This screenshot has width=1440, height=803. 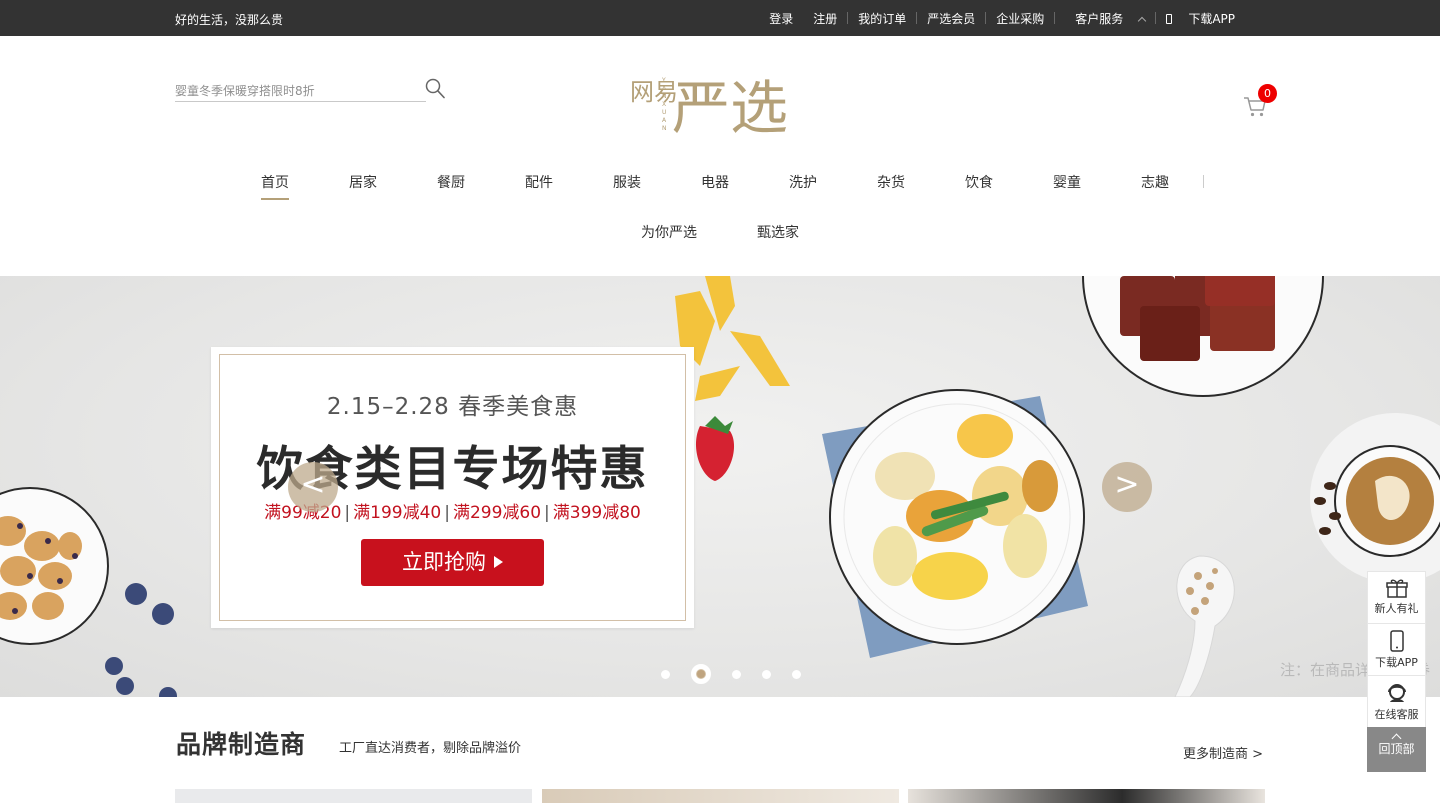 I want to click on download-app-label: 下载APP, so click(x=1211, y=18).